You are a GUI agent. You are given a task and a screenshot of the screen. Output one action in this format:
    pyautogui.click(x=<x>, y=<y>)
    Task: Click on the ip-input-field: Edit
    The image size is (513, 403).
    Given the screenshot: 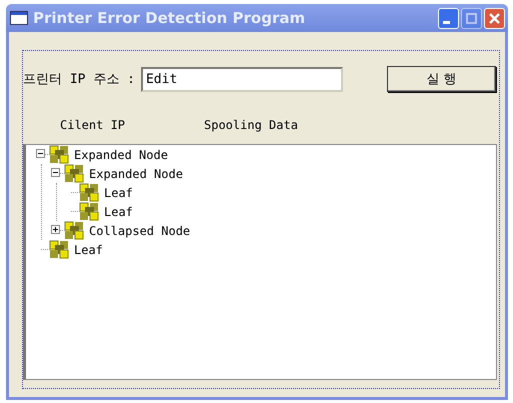 What is the action you would take?
    pyautogui.click(x=241, y=79)
    